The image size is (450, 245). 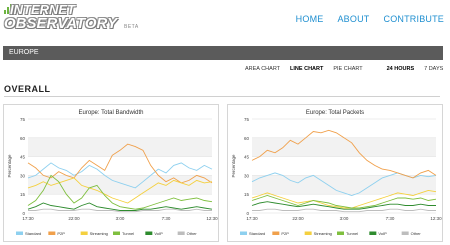 What do you see at coordinates (353, 19) in the screenshot?
I see `nav-about-link: ABOUT` at bounding box center [353, 19].